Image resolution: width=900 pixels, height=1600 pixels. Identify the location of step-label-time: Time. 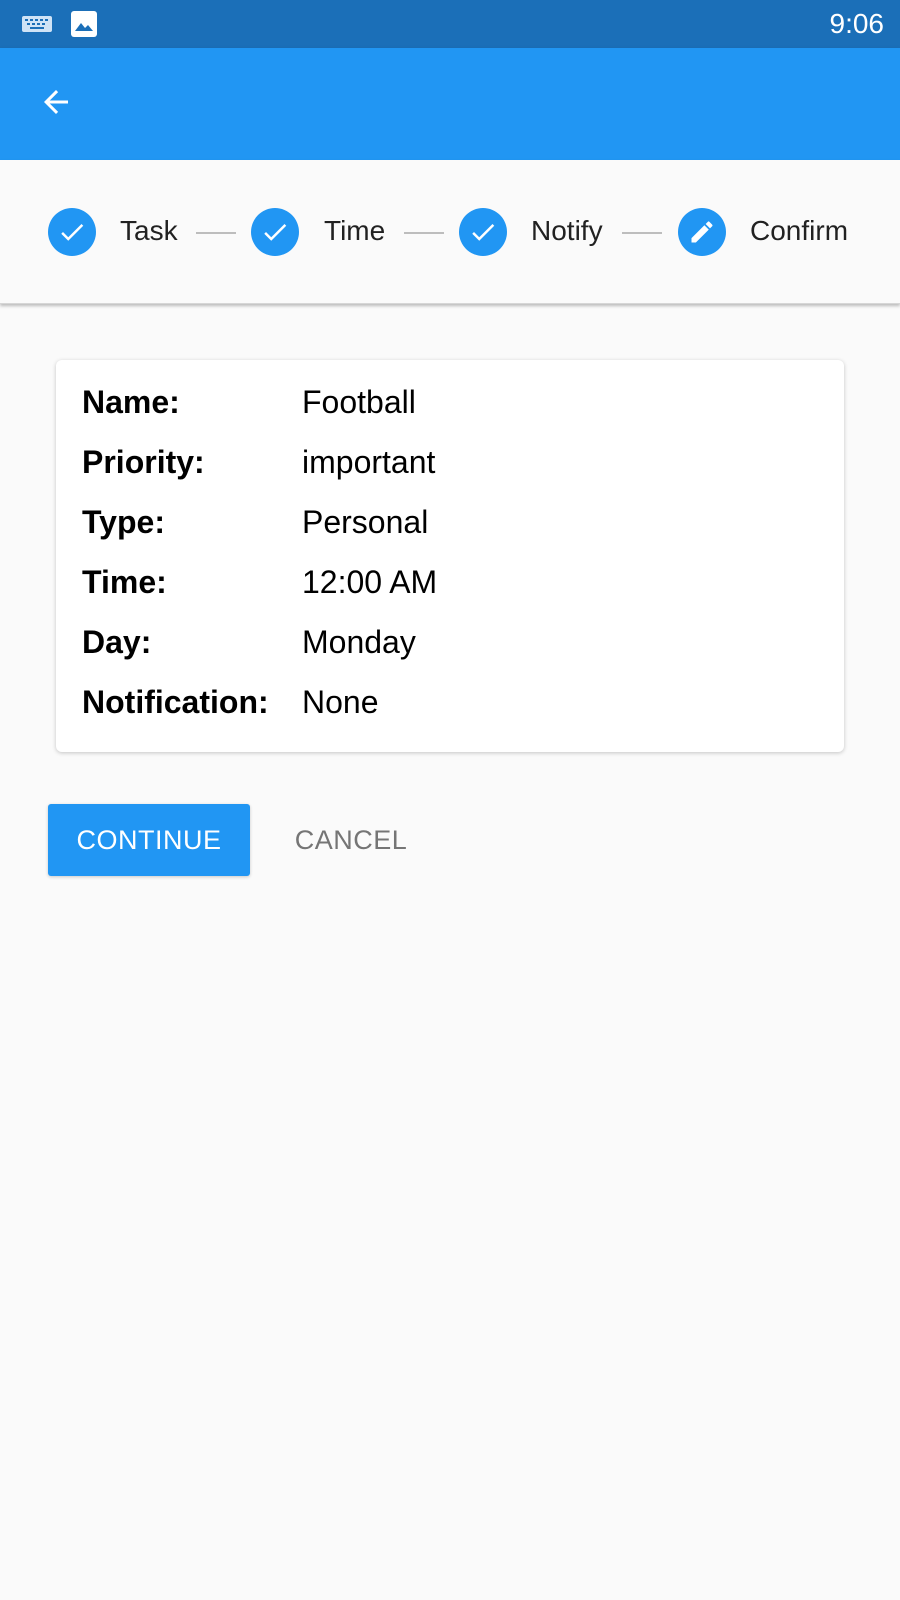
(354, 231).